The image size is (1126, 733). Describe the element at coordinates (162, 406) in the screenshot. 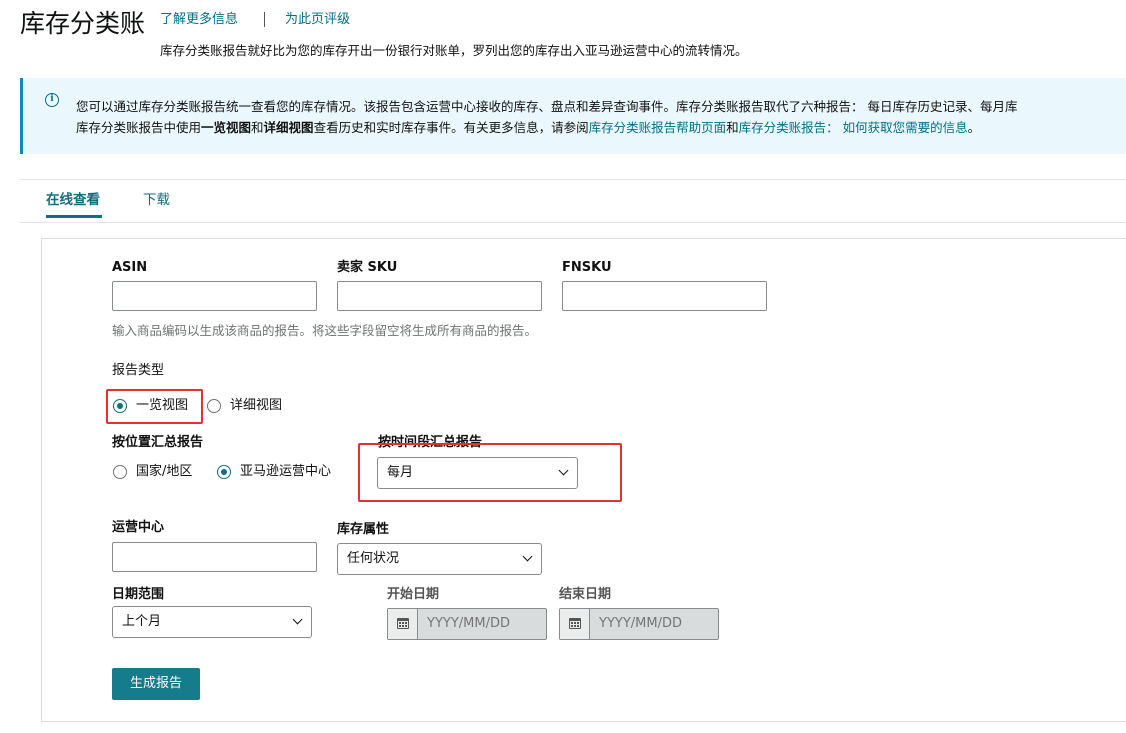

I see `summary-view-label: 一览视图` at that location.